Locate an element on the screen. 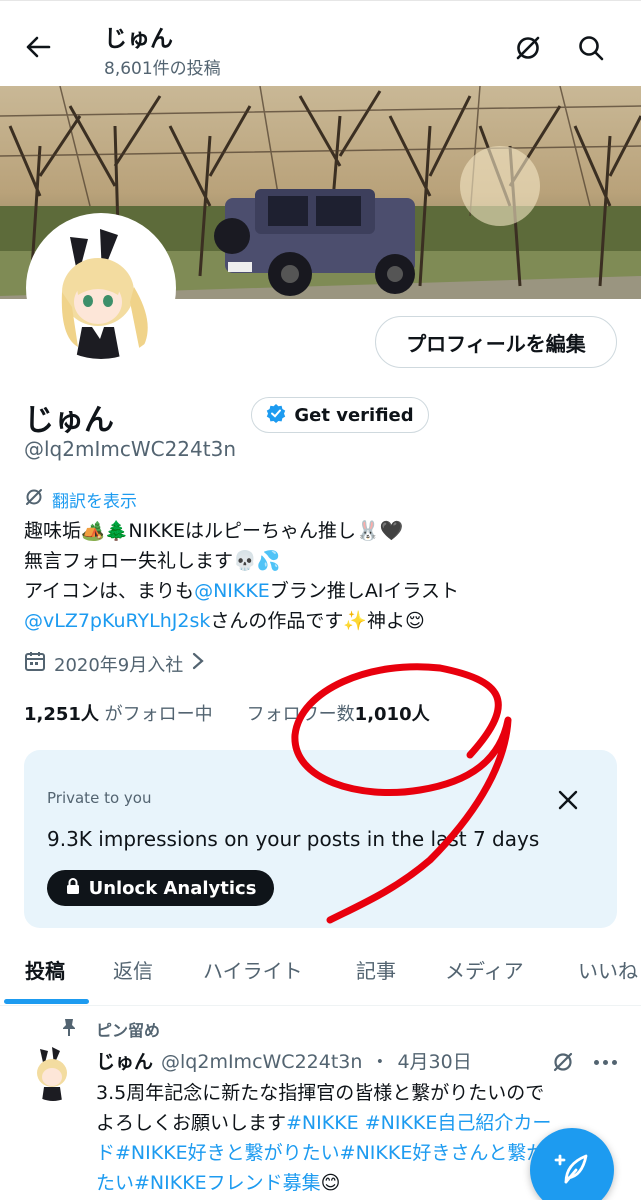 This screenshot has height=1200, width=641. follow-stats: 1,251人 がフォロー中 フォロワー数1,010人 is located at coordinates (227, 713).